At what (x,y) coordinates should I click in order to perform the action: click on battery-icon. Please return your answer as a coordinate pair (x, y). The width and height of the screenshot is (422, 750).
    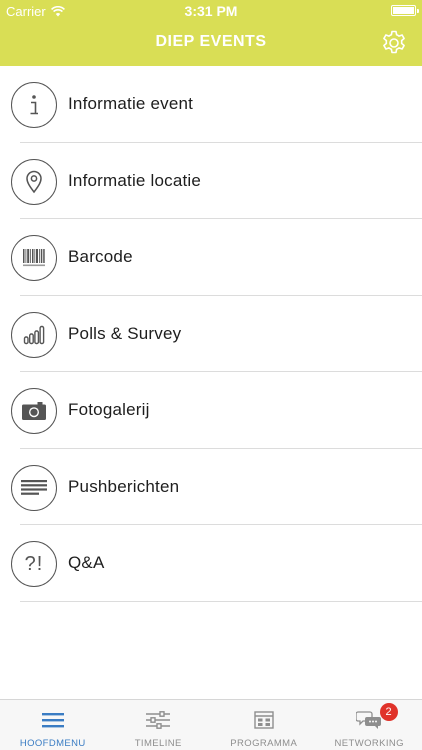
    Looking at the image, I should click on (405, 10).